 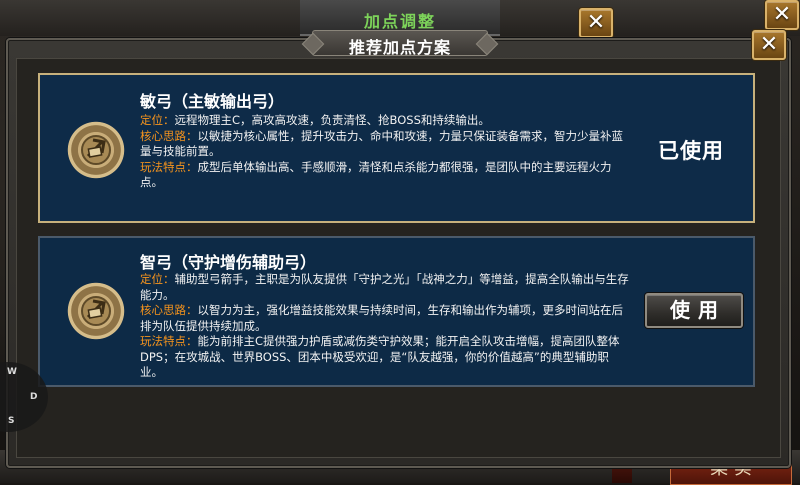 What do you see at coordinates (399, 21) in the screenshot?
I see `background-title: 加点调整` at bounding box center [399, 21].